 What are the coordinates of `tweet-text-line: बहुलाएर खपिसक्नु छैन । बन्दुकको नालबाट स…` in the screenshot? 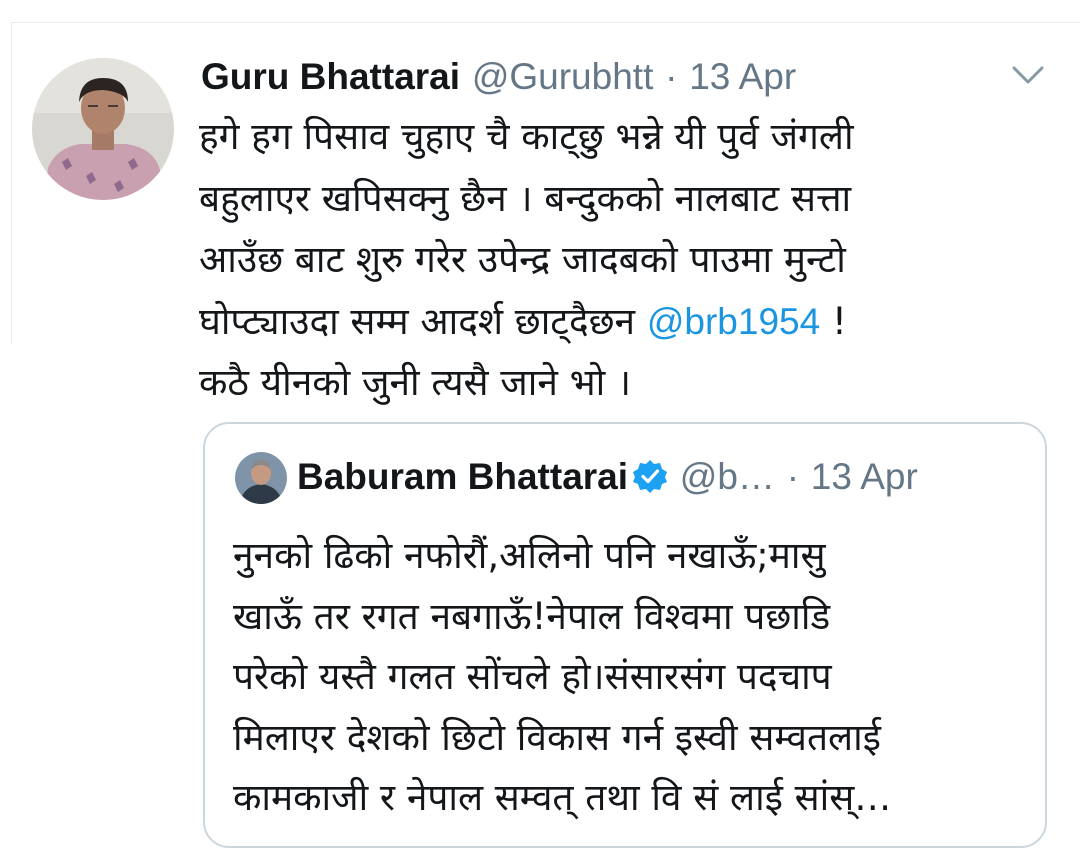 It's located at (525, 198).